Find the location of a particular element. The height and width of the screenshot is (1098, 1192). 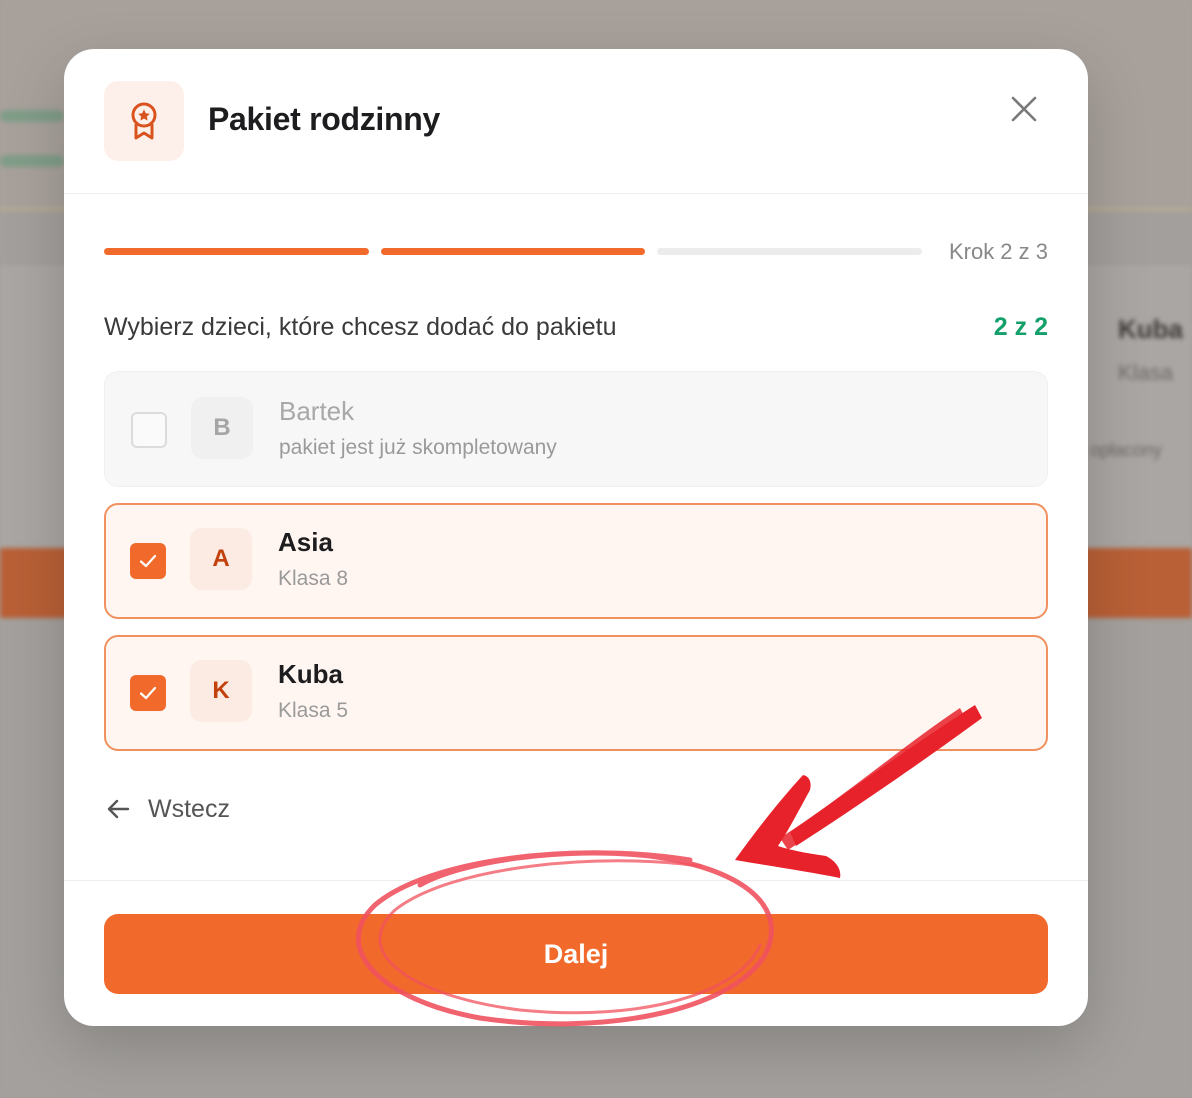

background-child-class: Klasa is located at coordinates (1146, 372).